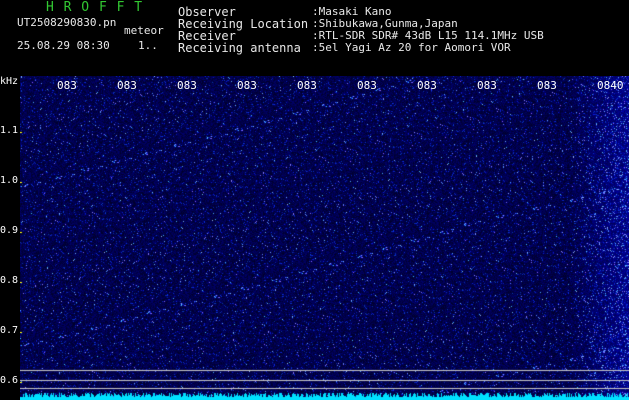 Image resolution: width=629 pixels, height=400 pixels. I want to click on date-time: 25.08.29 08:30, so click(63, 45).